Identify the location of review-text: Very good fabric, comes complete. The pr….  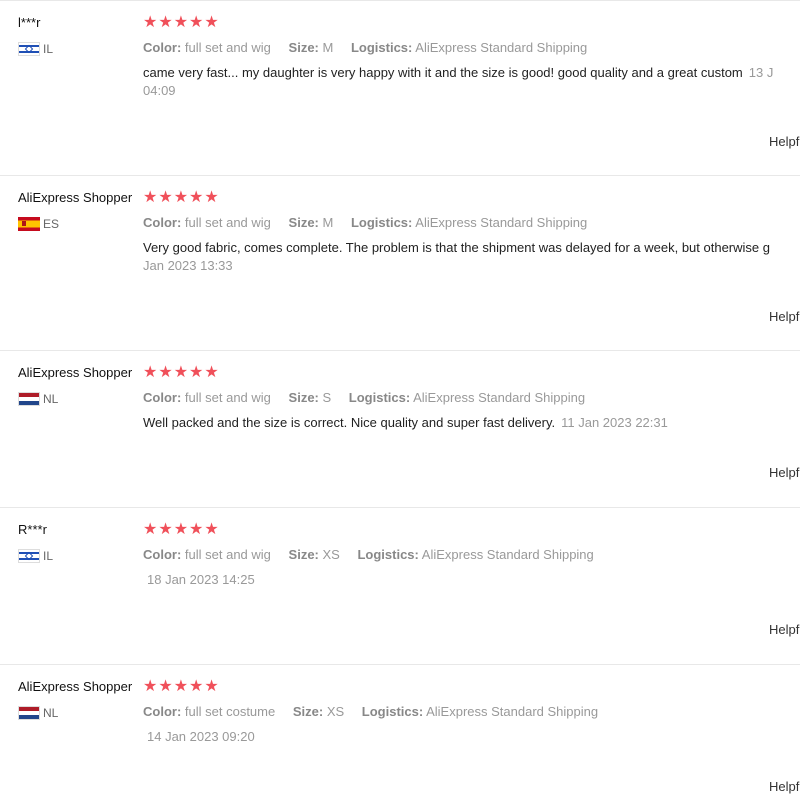
(463, 257).